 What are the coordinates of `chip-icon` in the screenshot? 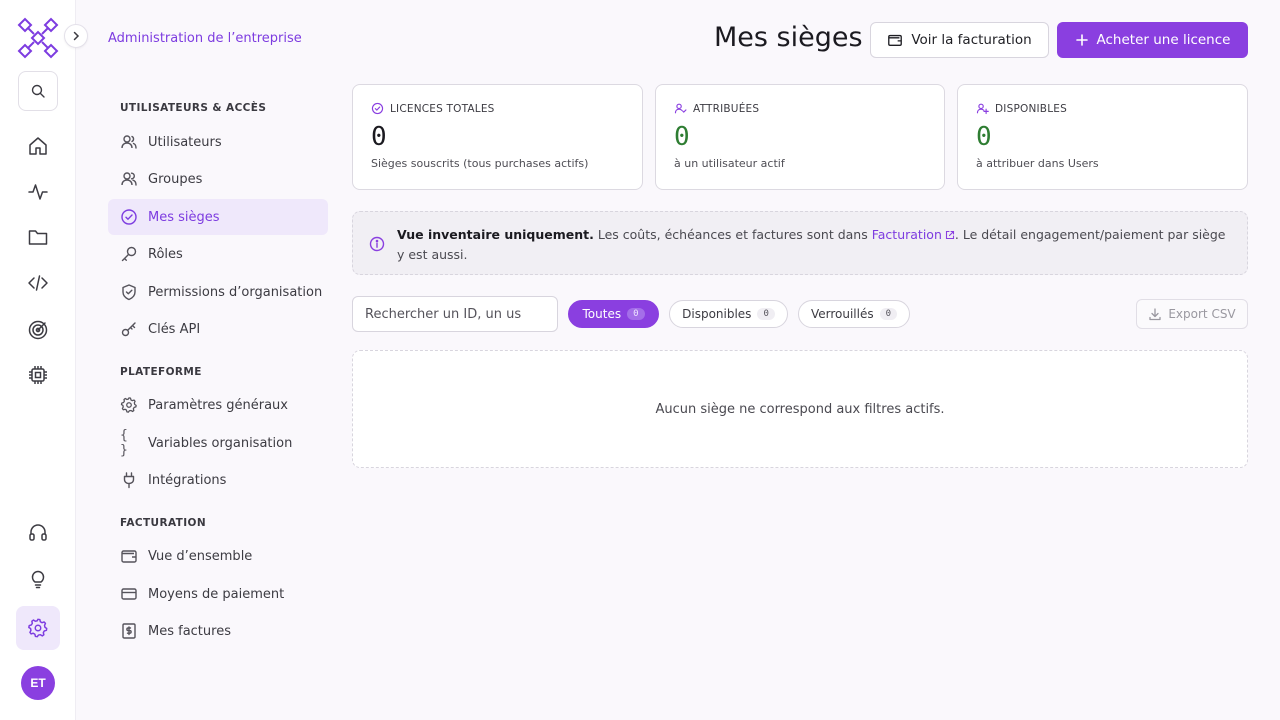 It's located at (38, 375).